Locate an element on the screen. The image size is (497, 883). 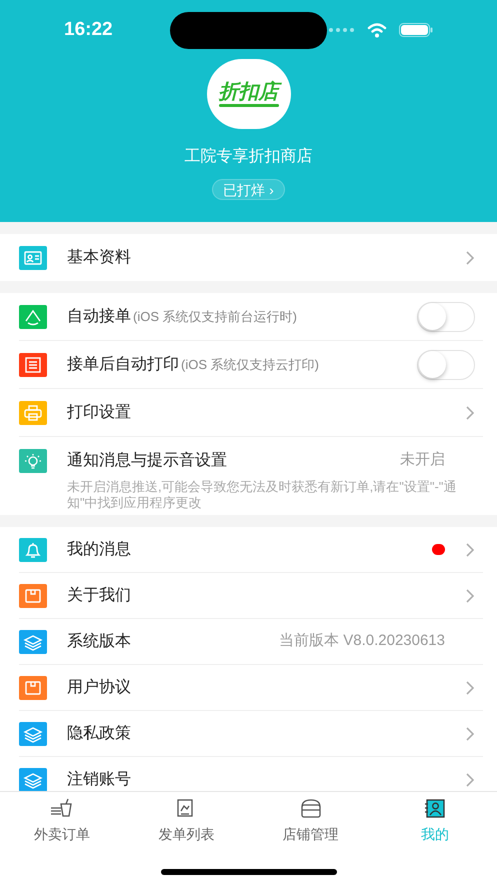
settings-row: 关于我们 is located at coordinates (251, 596).